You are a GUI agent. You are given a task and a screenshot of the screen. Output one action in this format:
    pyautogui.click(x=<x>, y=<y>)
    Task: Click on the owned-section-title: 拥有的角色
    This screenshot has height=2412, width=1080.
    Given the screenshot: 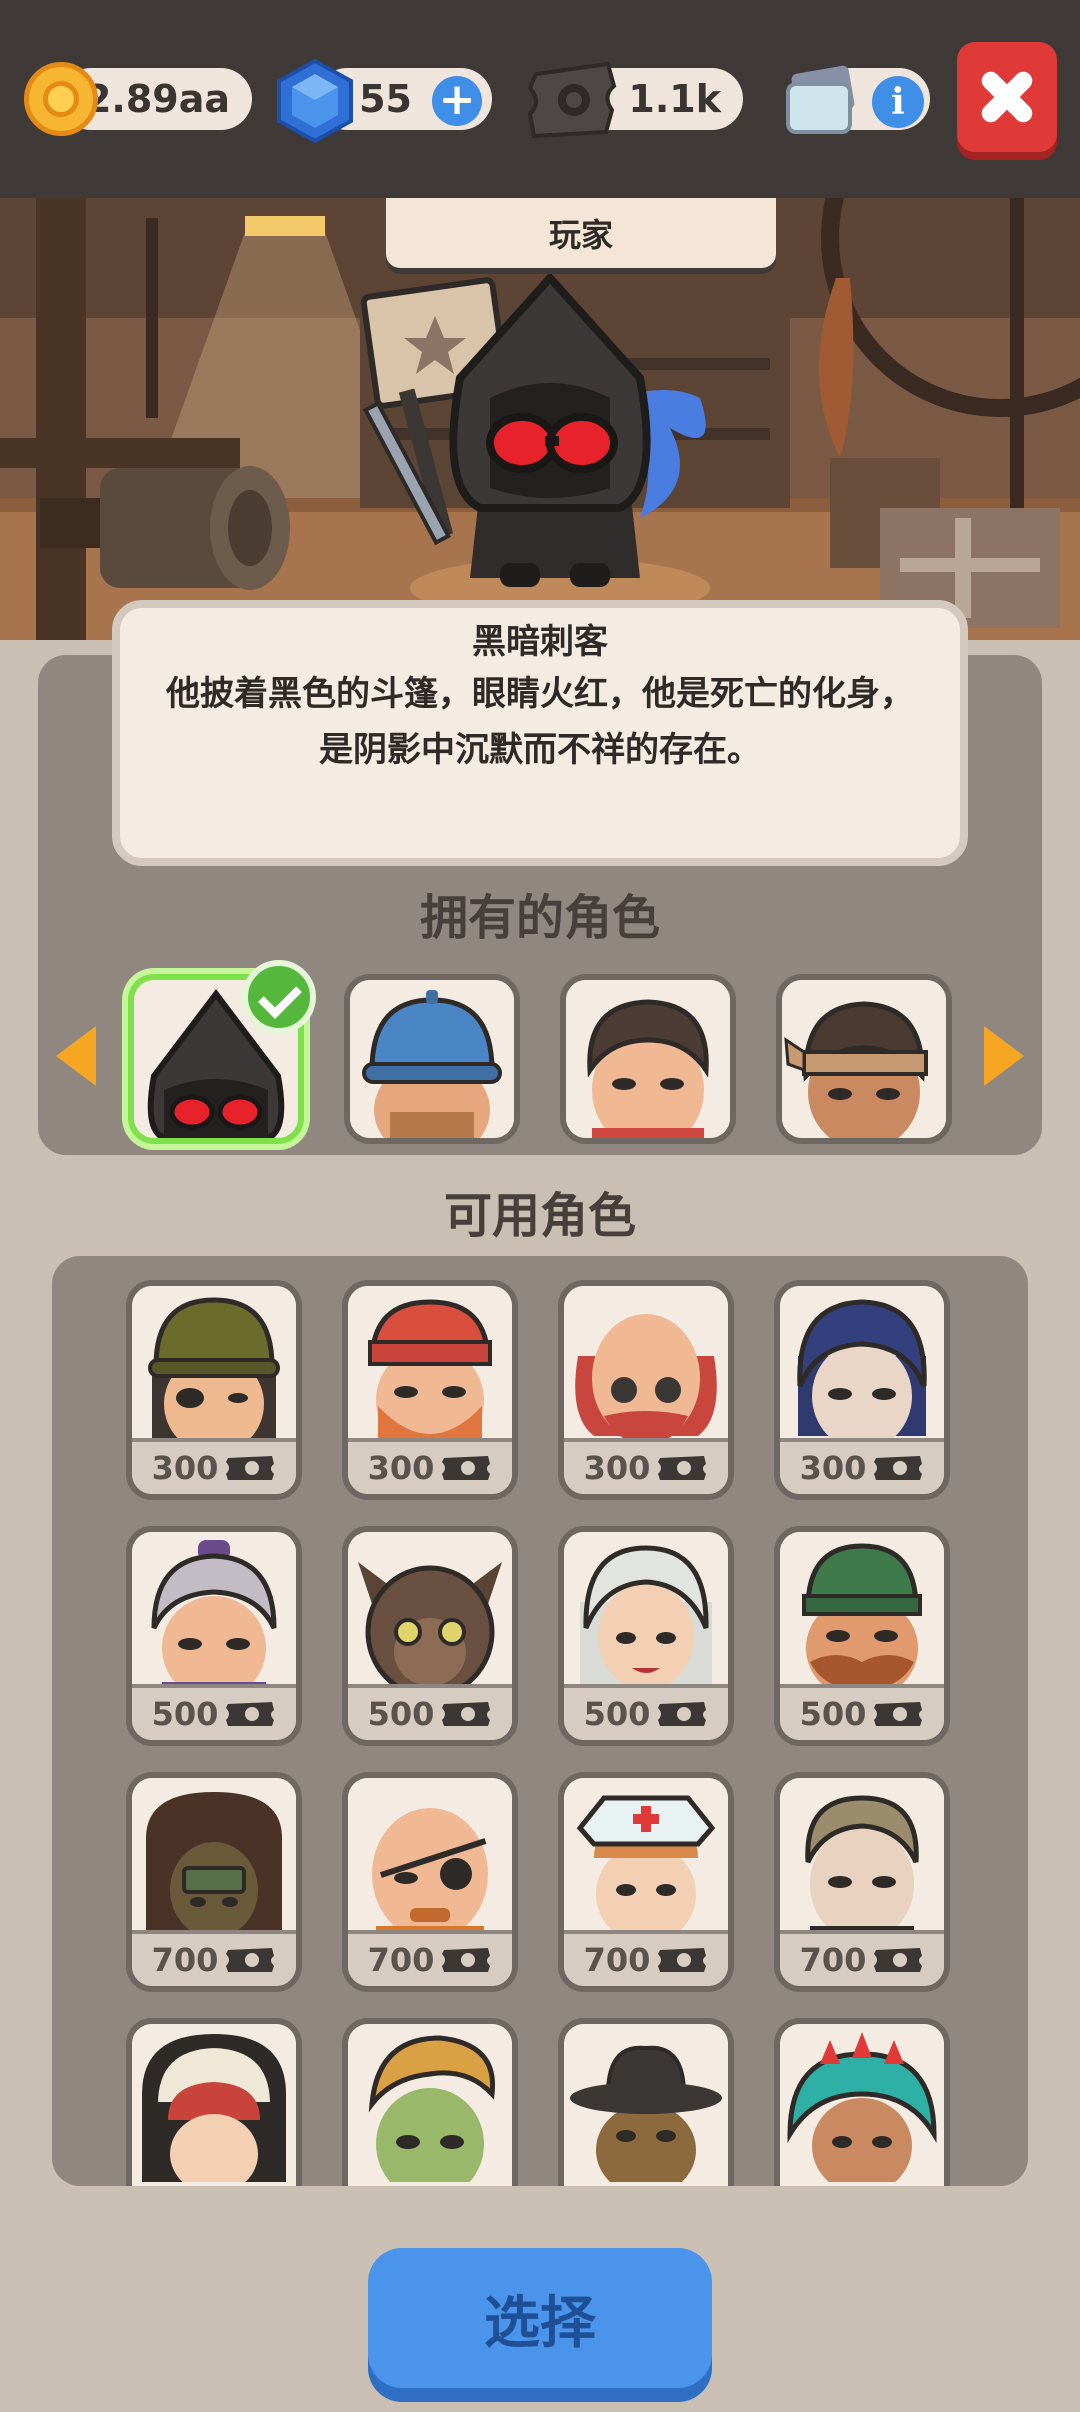 What is the action you would take?
    pyautogui.click(x=539, y=918)
    